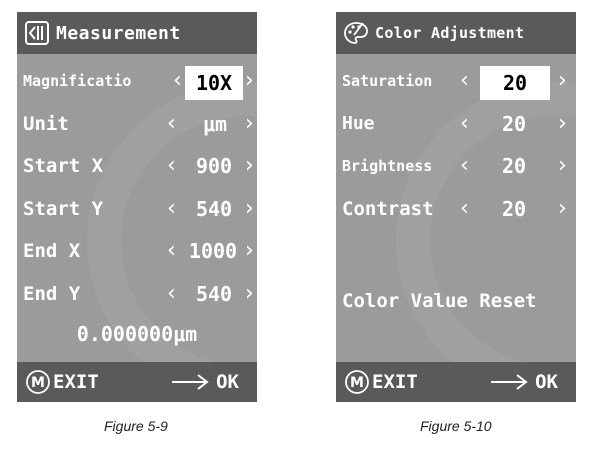  What do you see at coordinates (214, 209) in the screenshot?
I see `start-y-value: 540` at bounding box center [214, 209].